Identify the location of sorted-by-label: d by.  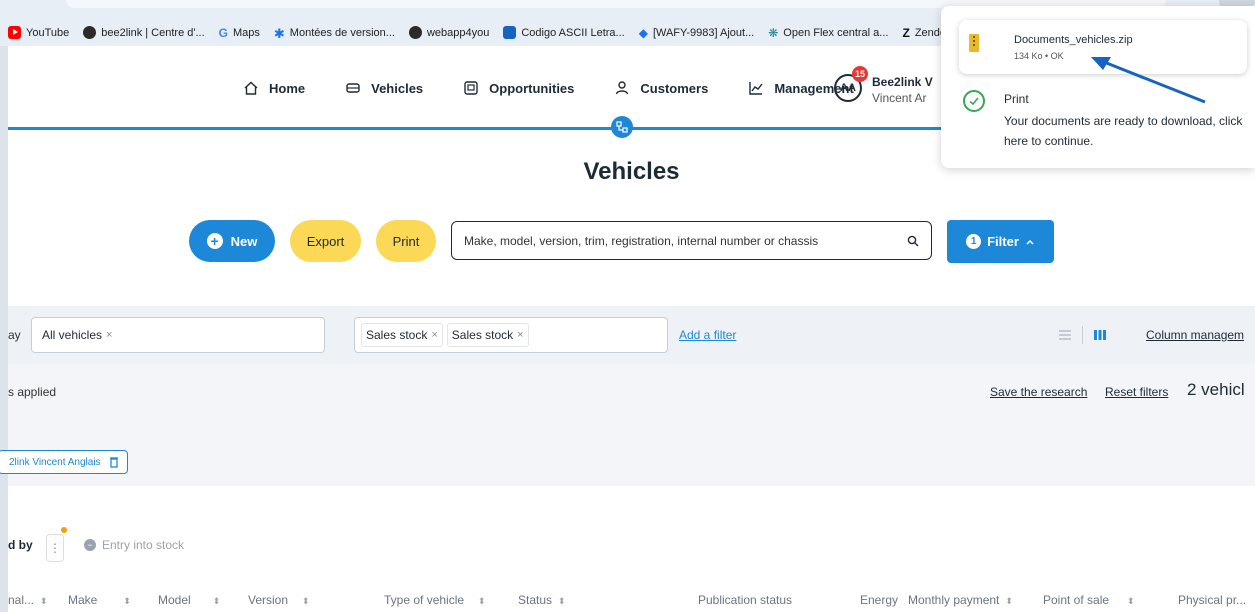
(20, 545).